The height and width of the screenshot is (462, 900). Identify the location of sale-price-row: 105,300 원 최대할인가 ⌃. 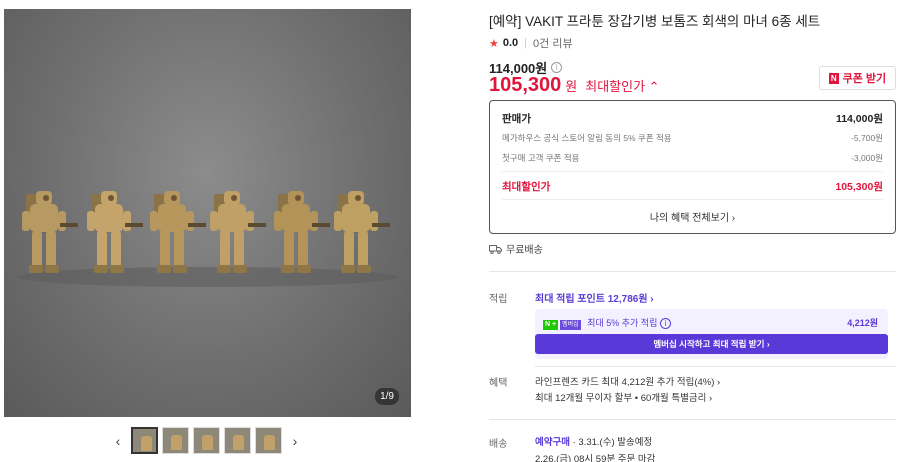
(574, 85).